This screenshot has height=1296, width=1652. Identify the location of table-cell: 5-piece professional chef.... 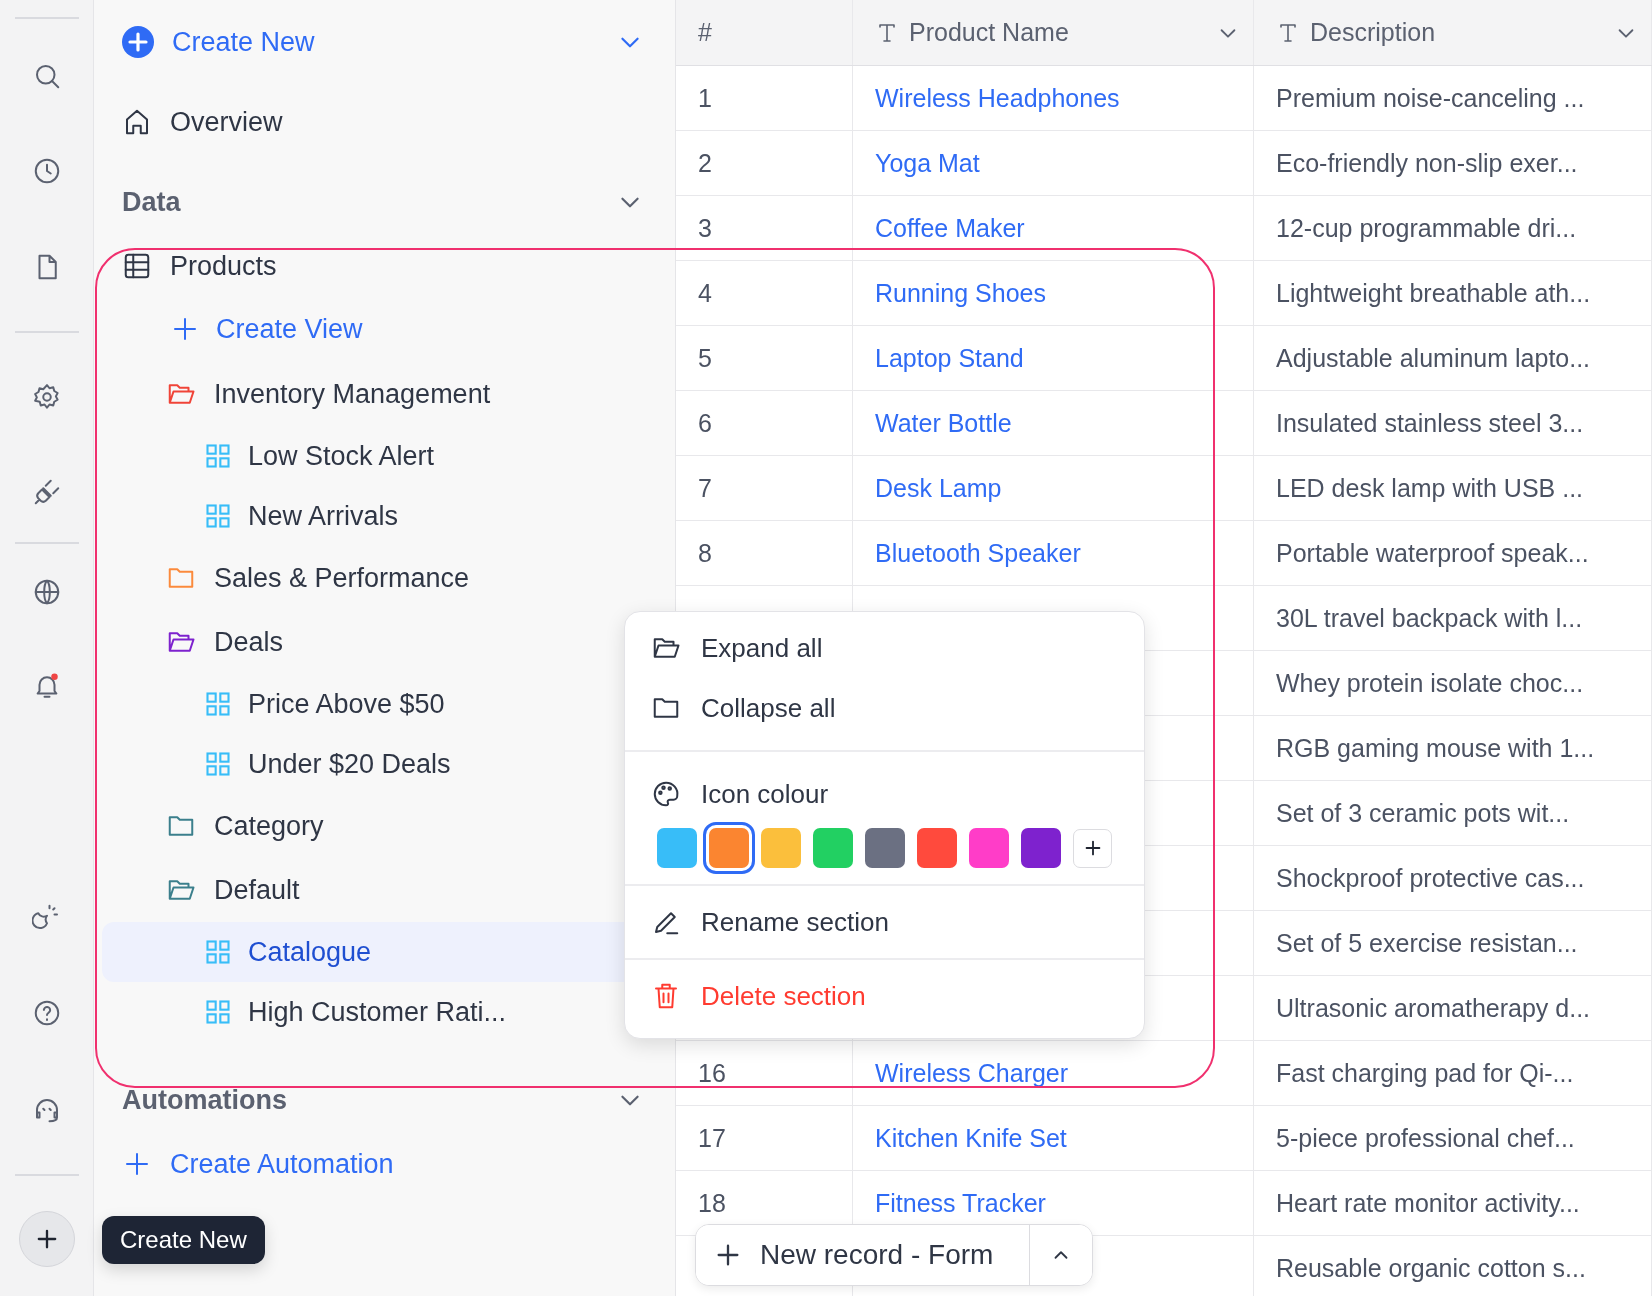
(1425, 1138).